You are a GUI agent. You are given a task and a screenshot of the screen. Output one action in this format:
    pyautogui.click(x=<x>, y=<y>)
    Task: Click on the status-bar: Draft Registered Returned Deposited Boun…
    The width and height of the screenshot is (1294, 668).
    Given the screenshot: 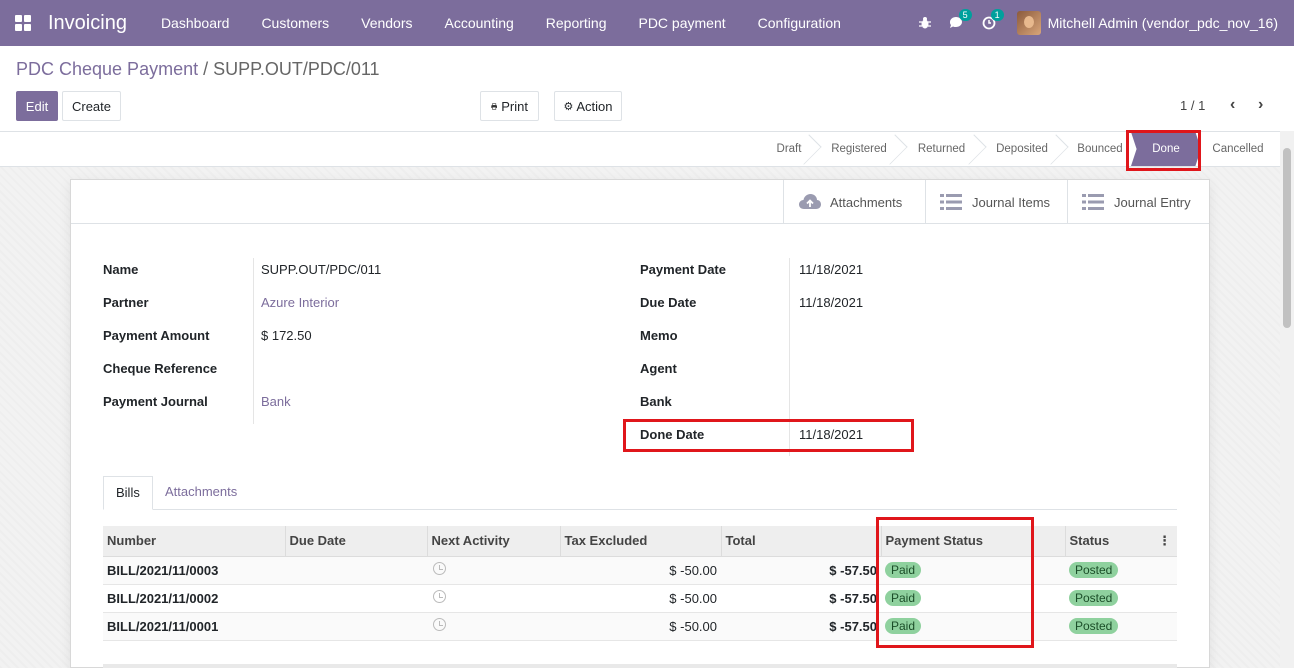 What is the action you would take?
    pyautogui.click(x=647, y=149)
    